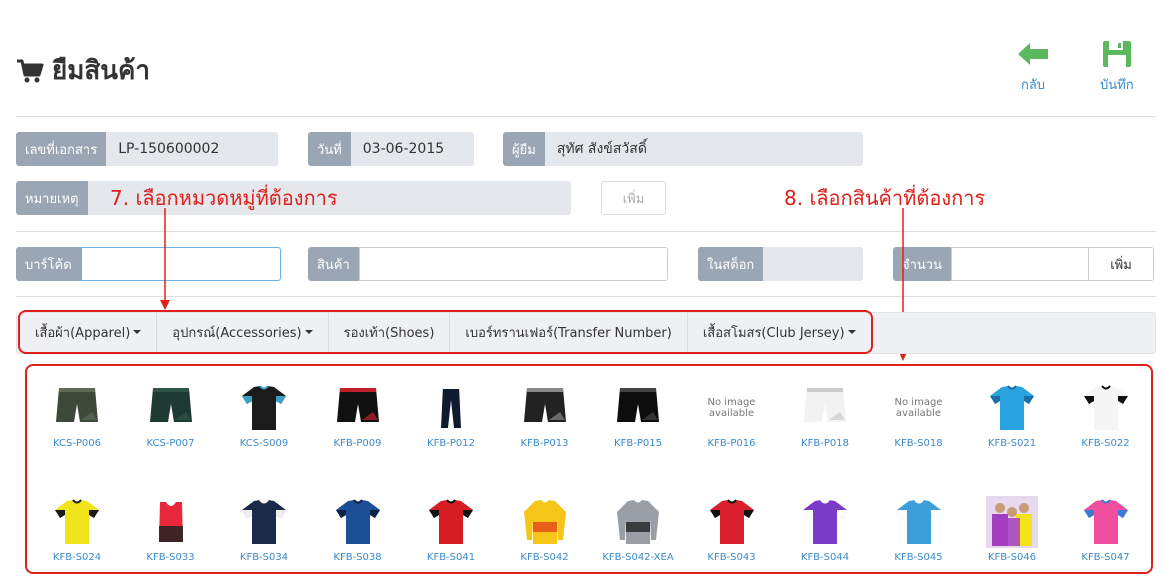 The image size is (1166, 581). Describe the element at coordinates (918, 443) in the screenshot. I see `product-code: KFB-S018` at that location.